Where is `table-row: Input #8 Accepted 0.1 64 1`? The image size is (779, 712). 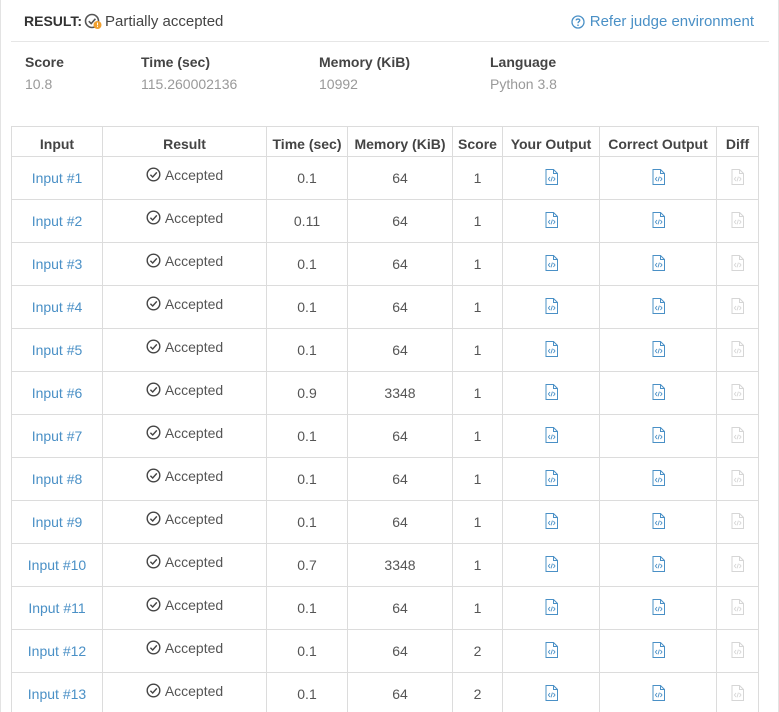 table-row: Input #8 Accepted 0.1 64 1 is located at coordinates (385, 479).